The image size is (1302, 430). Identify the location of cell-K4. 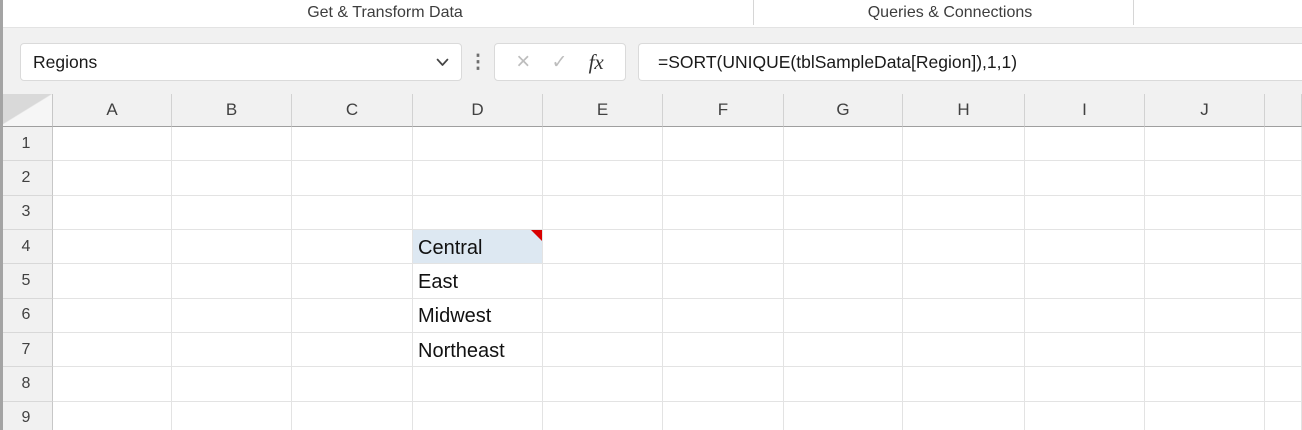
(1283, 247).